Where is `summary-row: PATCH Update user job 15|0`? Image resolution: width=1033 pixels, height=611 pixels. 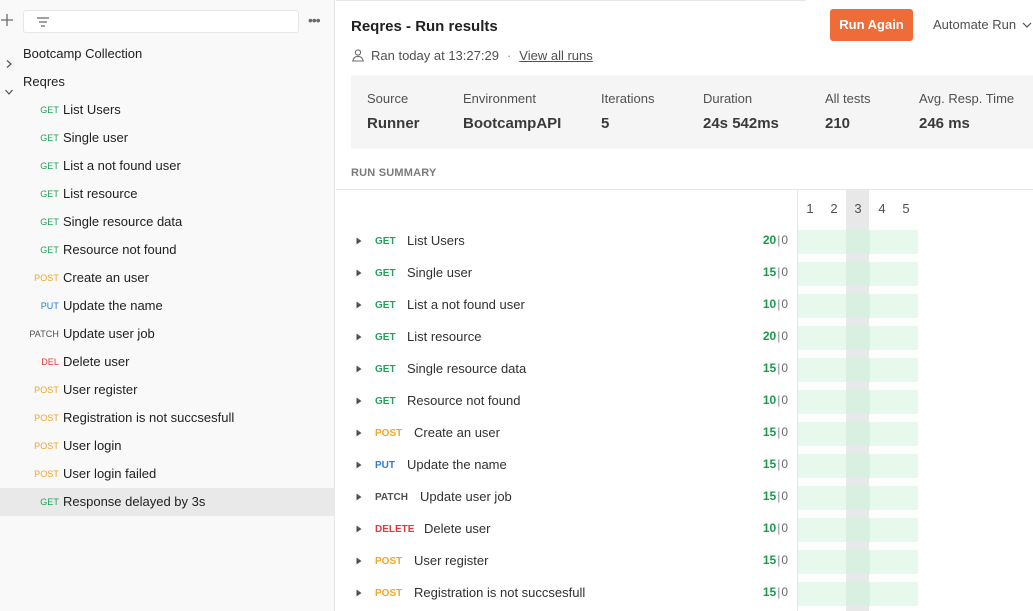 summary-row: PATCH Update user job 15|0 is located at coordinates (684, 498).